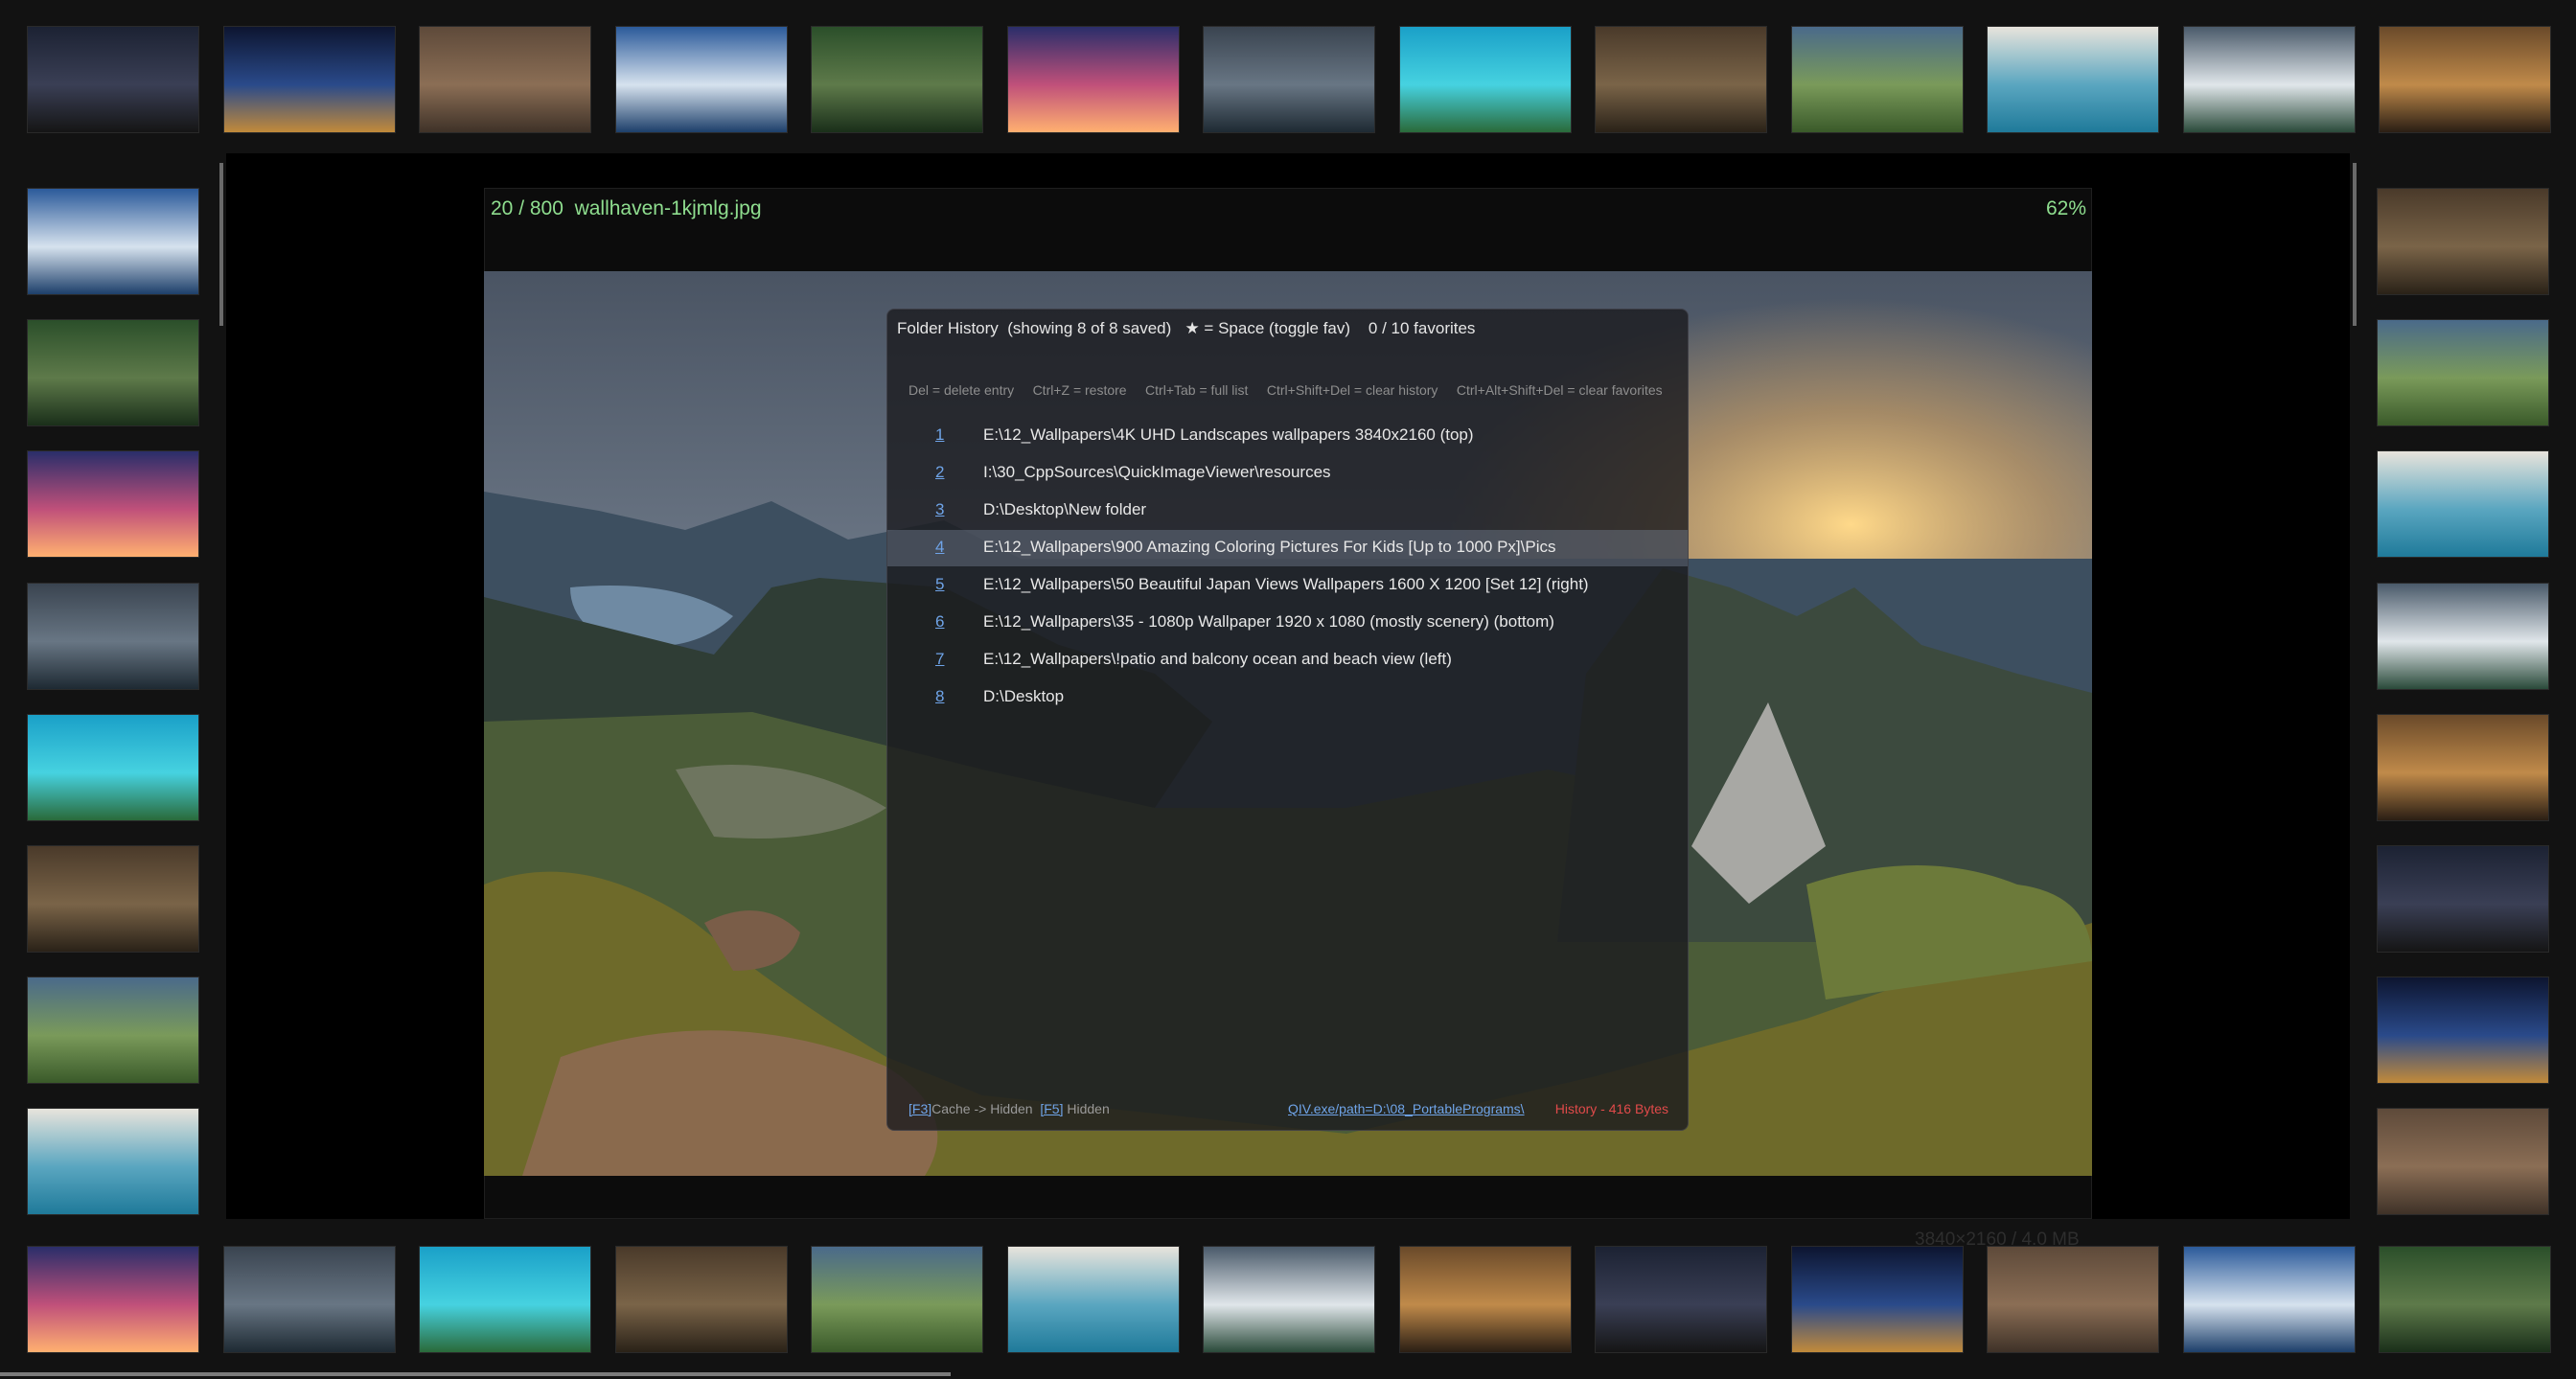 The width and height of the screenshot is (2576, 1379). I want to click on thumbnail-sunset-plain, so click(2465, 79).